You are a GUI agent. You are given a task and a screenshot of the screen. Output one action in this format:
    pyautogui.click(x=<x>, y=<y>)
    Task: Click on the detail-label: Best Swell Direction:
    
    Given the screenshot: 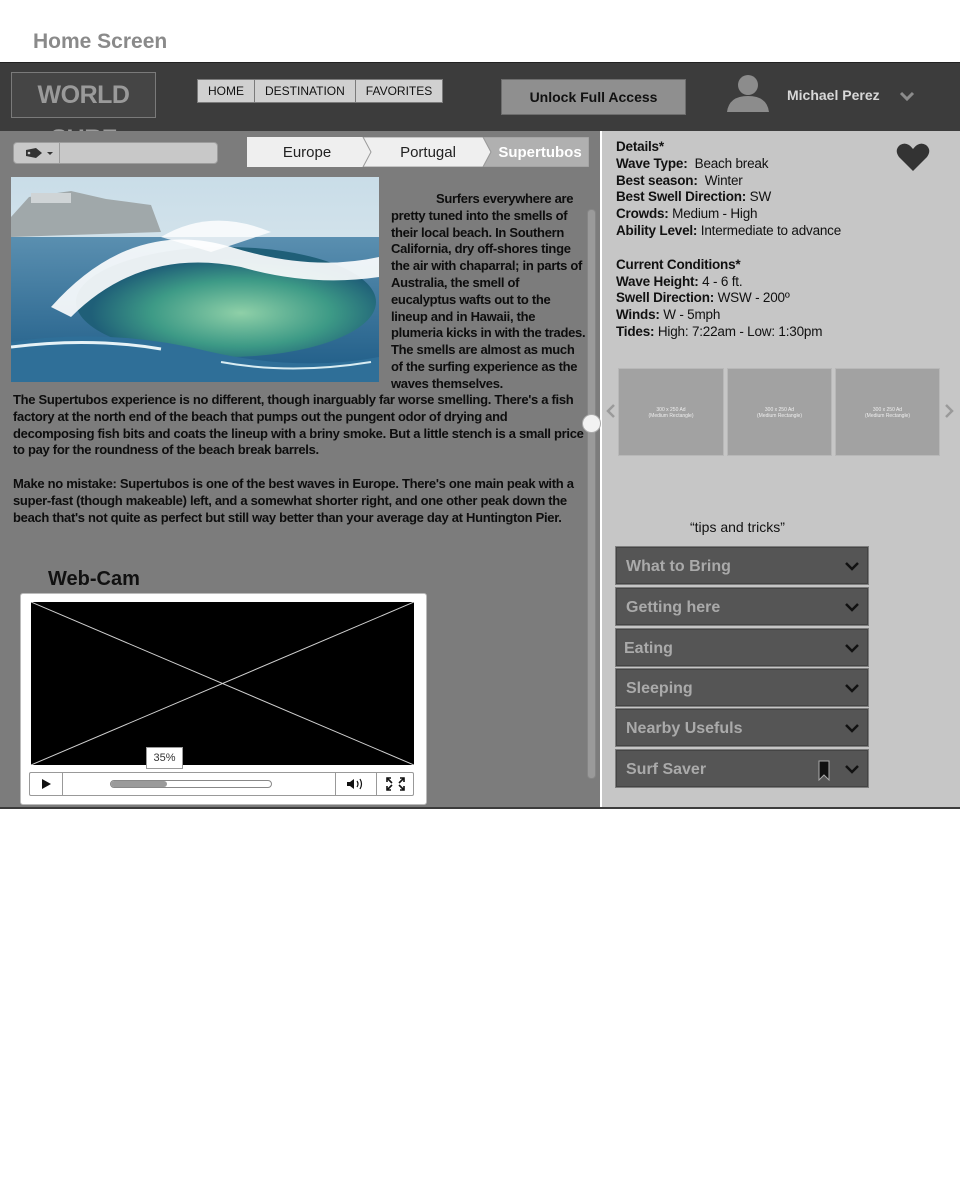 What is the action you would take?
    pyautogui.click(x=681, y=197)
    